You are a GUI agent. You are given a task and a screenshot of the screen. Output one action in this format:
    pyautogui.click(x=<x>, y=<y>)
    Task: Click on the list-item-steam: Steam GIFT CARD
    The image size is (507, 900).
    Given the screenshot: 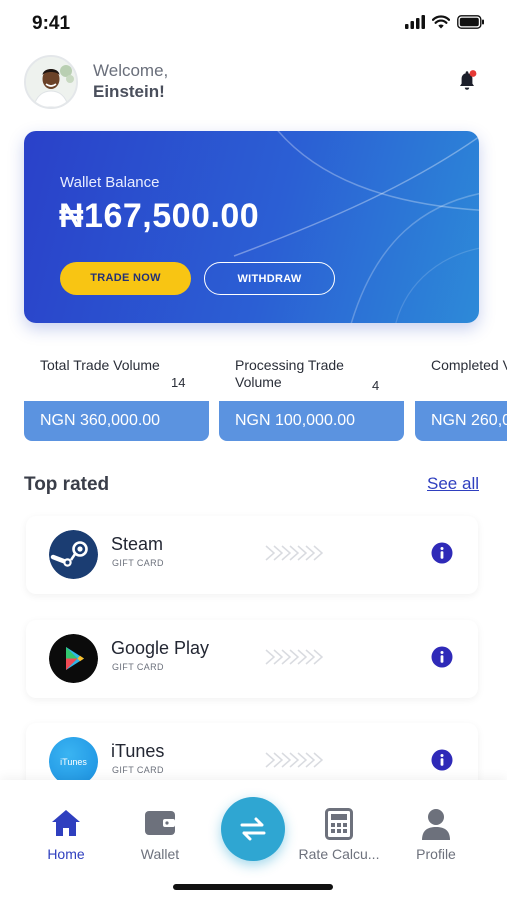 What is the action you would take?
    pyautogui.click(x=252, y=555)
    